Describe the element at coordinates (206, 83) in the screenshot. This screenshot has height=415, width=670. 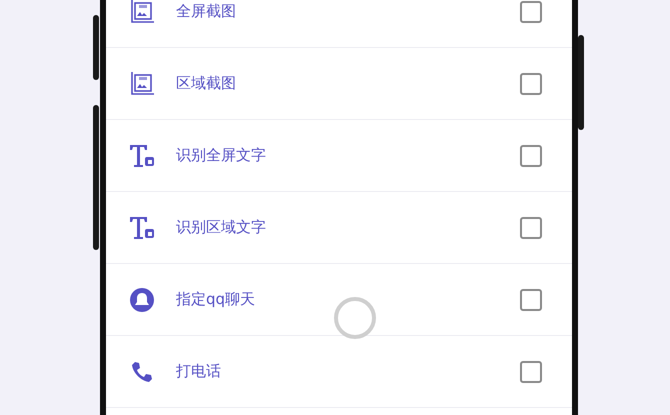
I see `option-label: 区域截图` at that location.